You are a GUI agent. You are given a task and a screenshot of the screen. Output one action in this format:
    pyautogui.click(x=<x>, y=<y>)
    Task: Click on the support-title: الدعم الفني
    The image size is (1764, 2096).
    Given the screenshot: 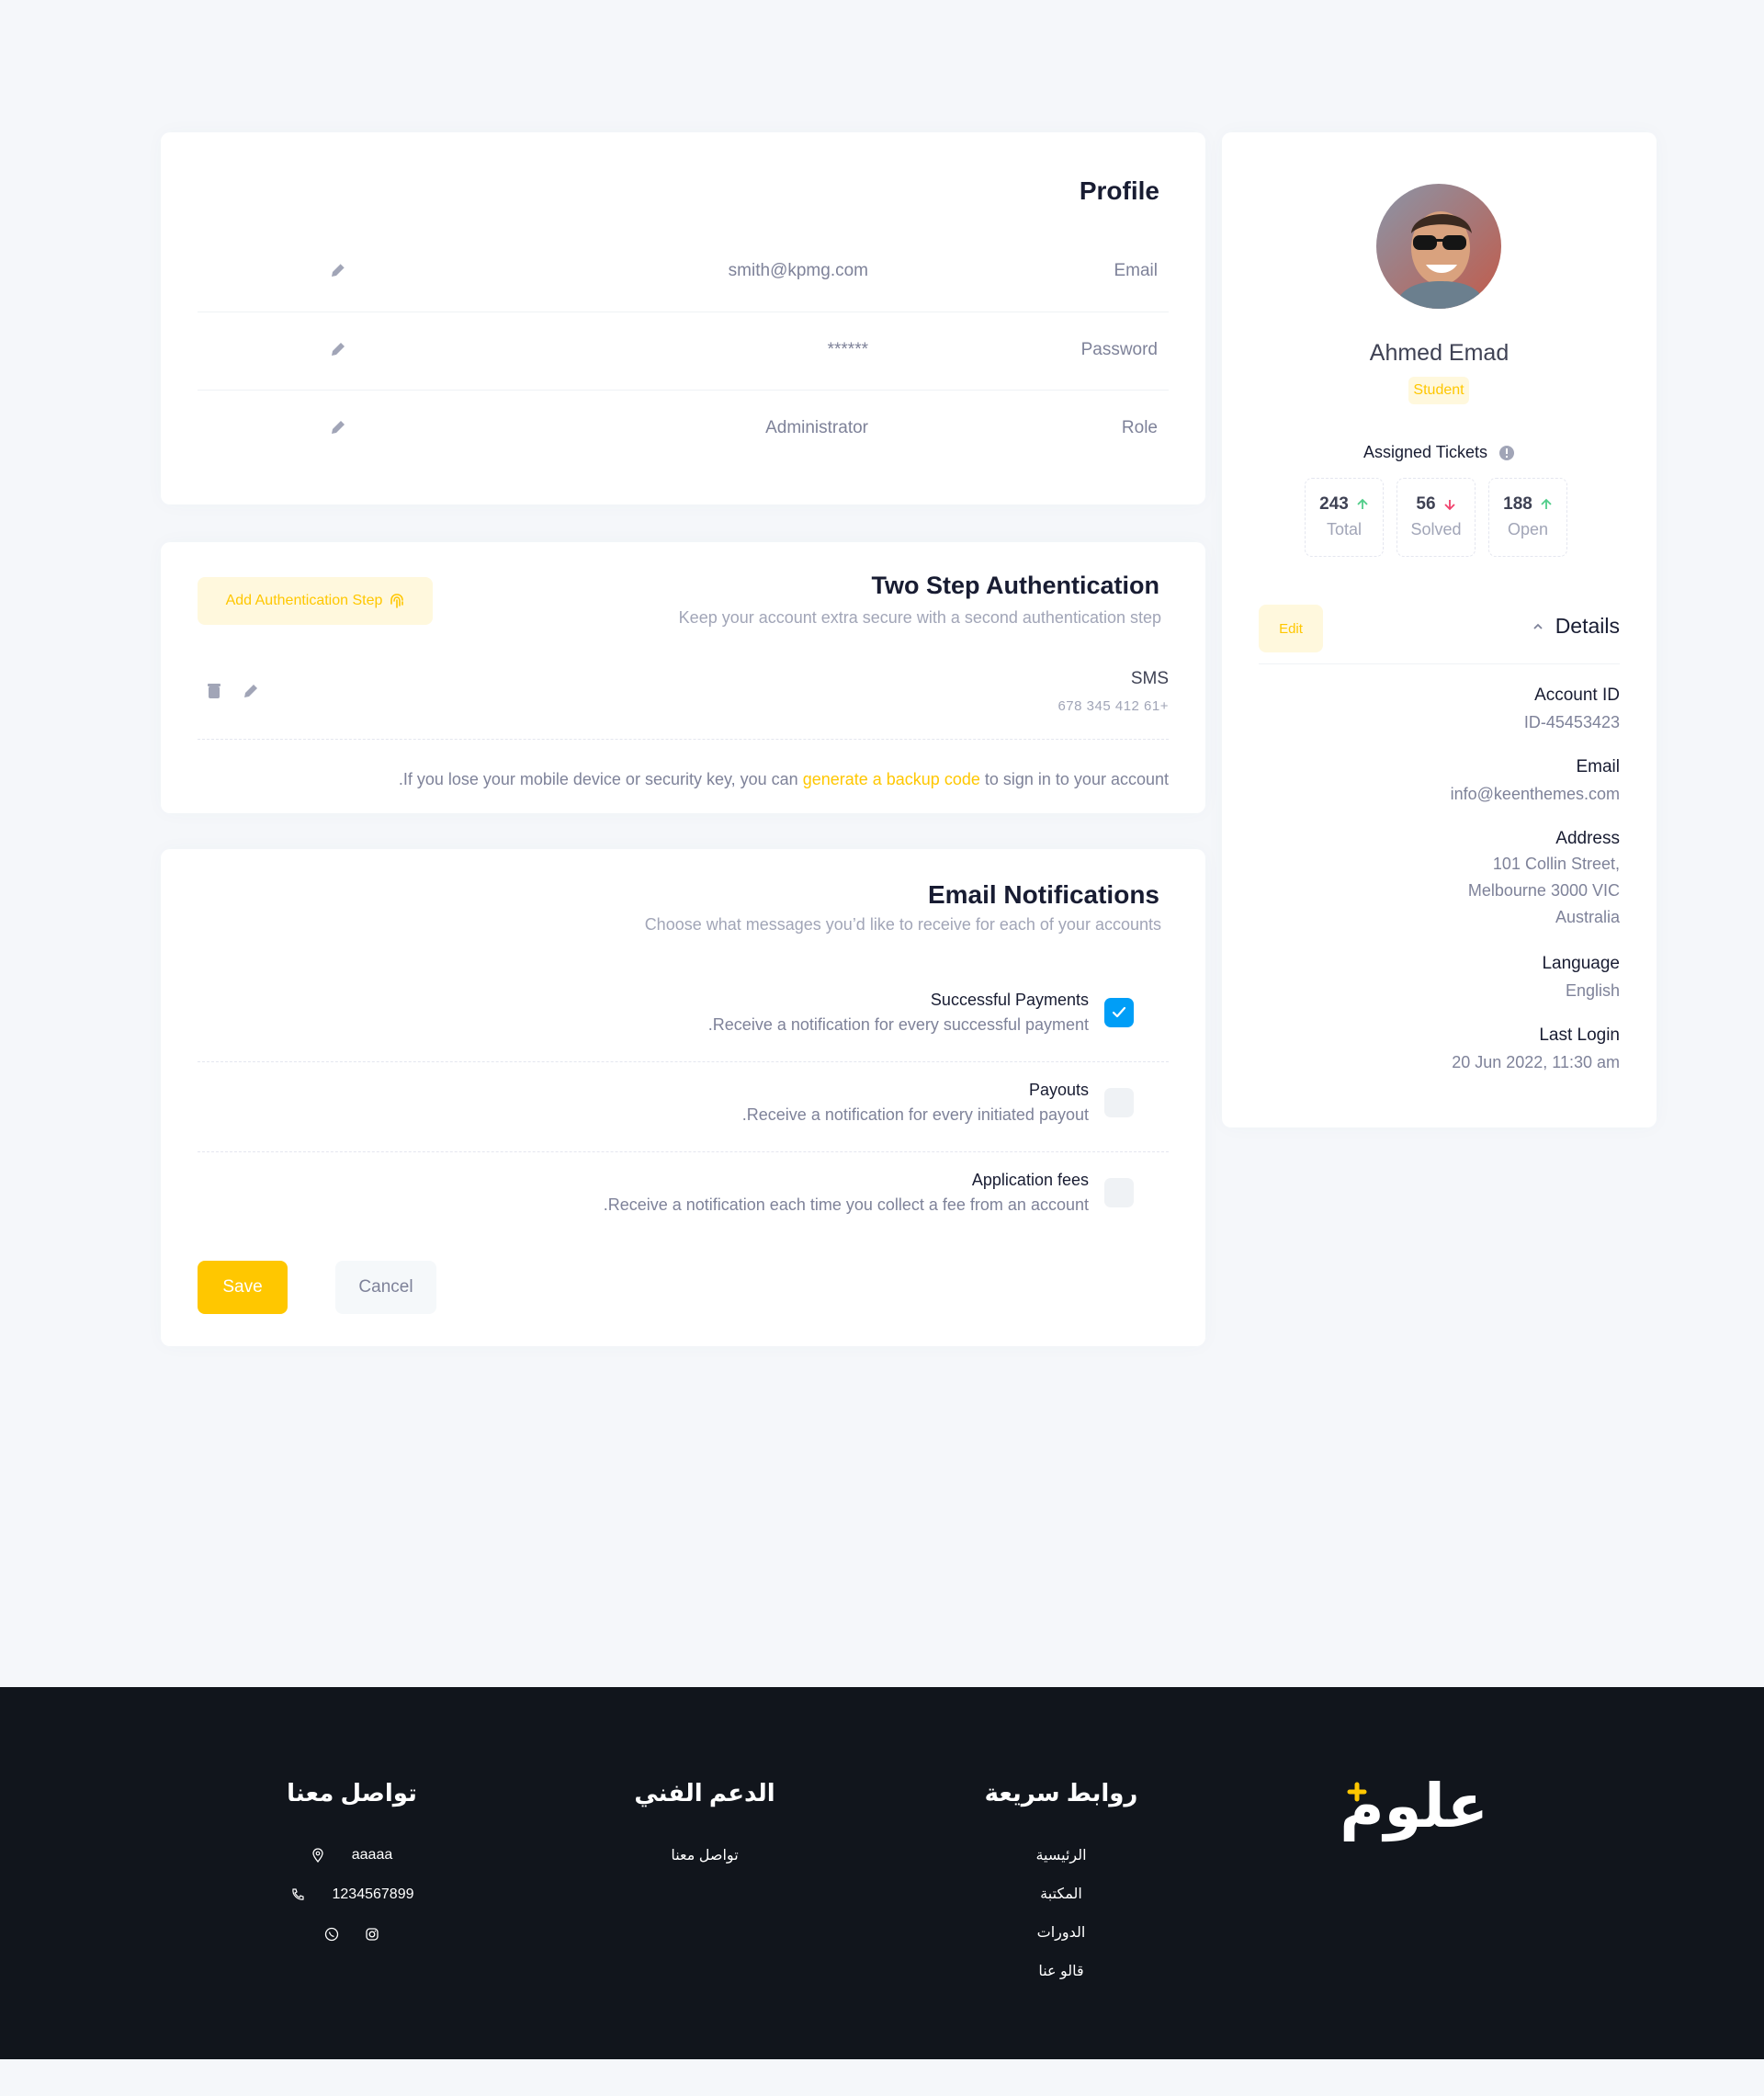 What is the action you would take?
    pyautogui.click(x=704, y=1793)
    